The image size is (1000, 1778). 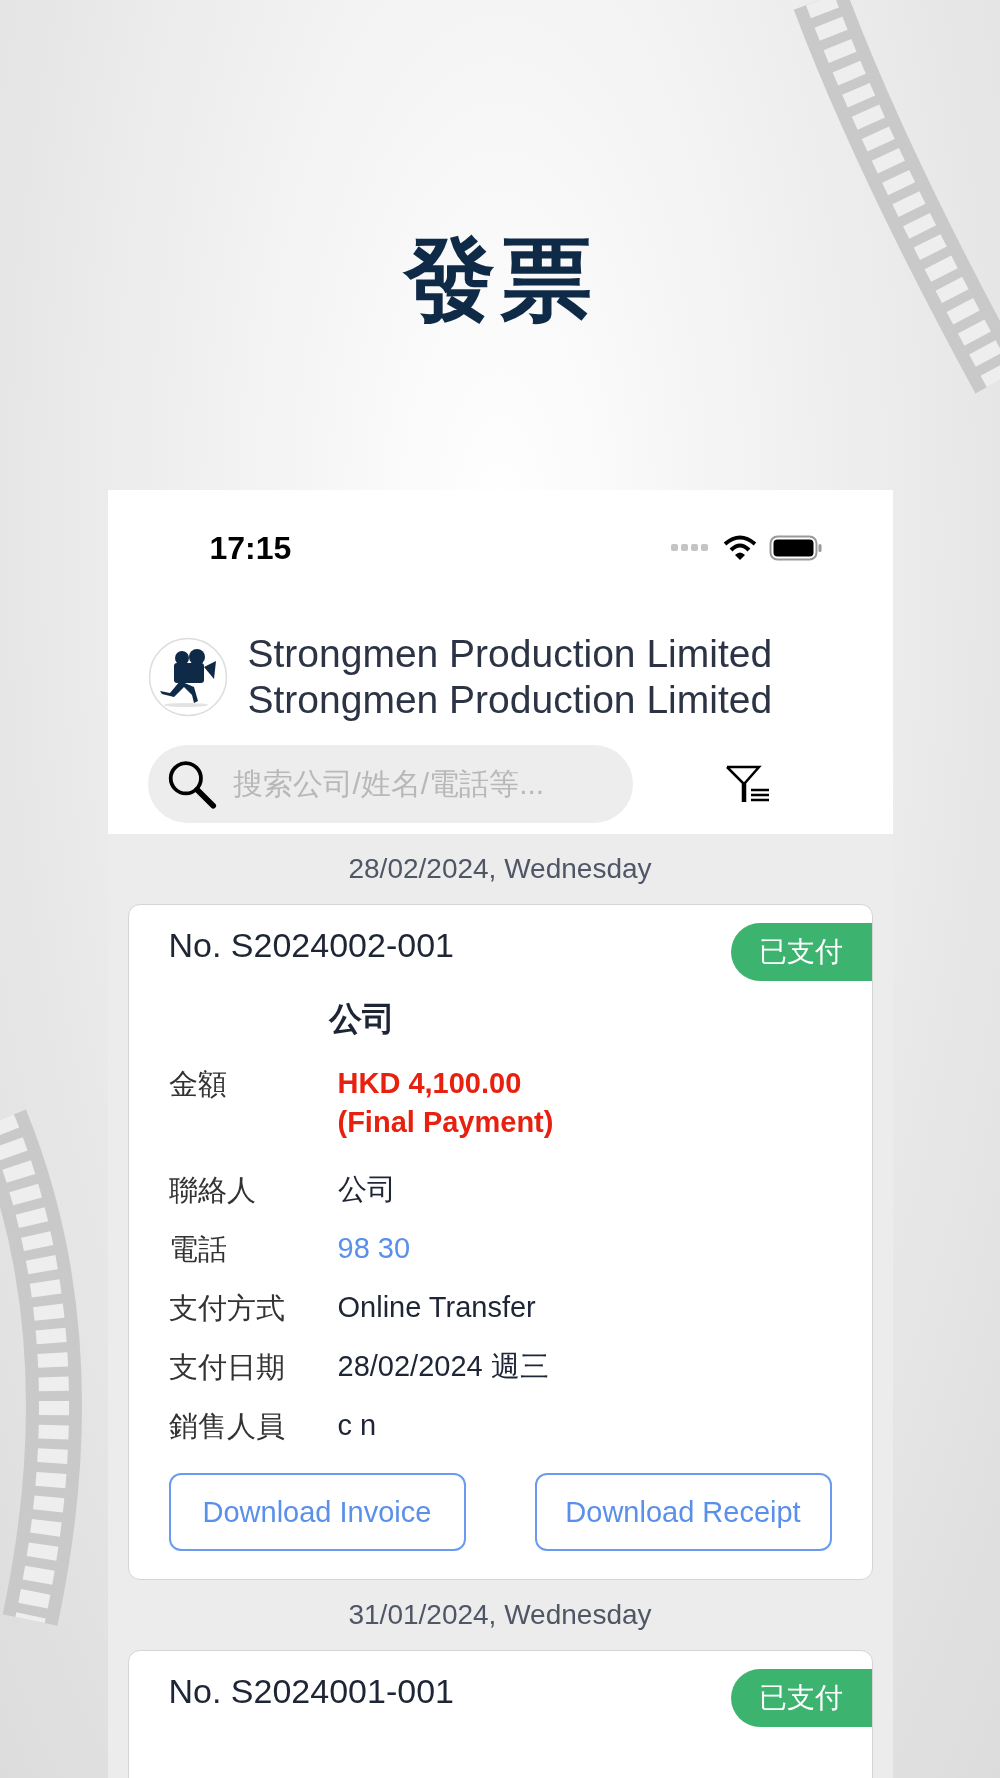 I want to click on download-button: Download Invoice, so click(x=317, y=1512).